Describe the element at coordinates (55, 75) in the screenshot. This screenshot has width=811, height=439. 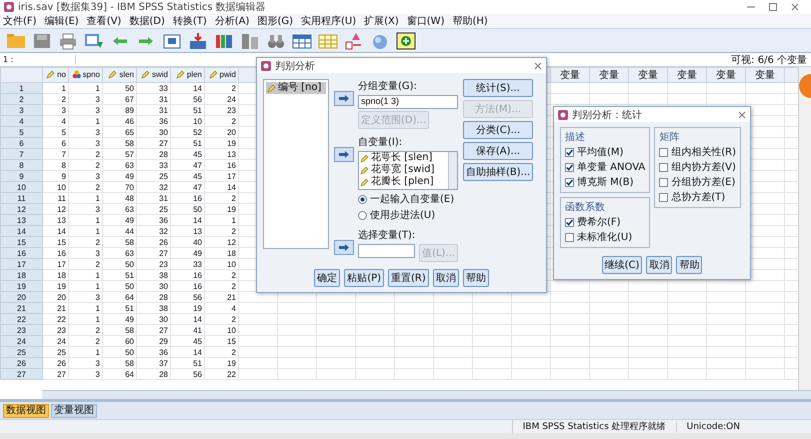
I see `column-header: no` at that location.